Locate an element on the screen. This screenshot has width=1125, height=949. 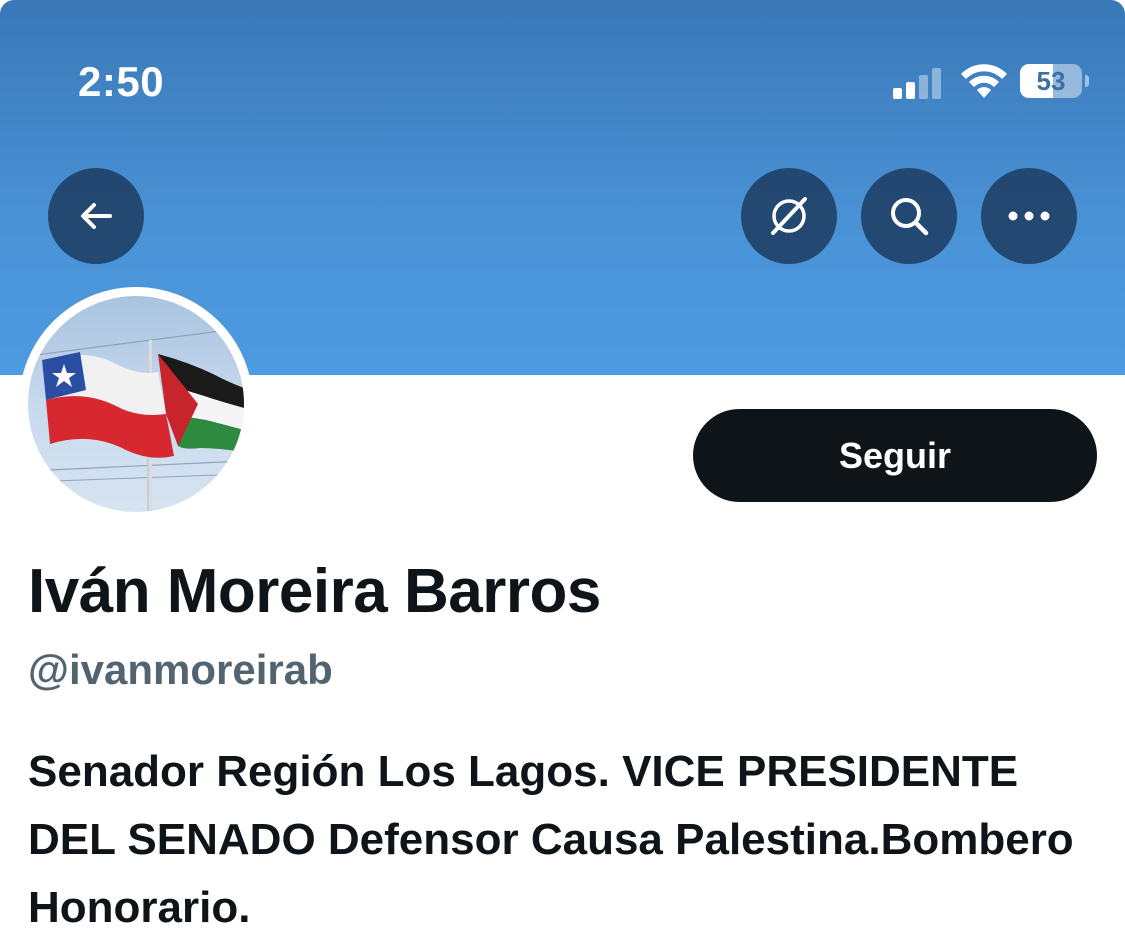
chile-palestine-flags-image is located at coordinates (136, 419).